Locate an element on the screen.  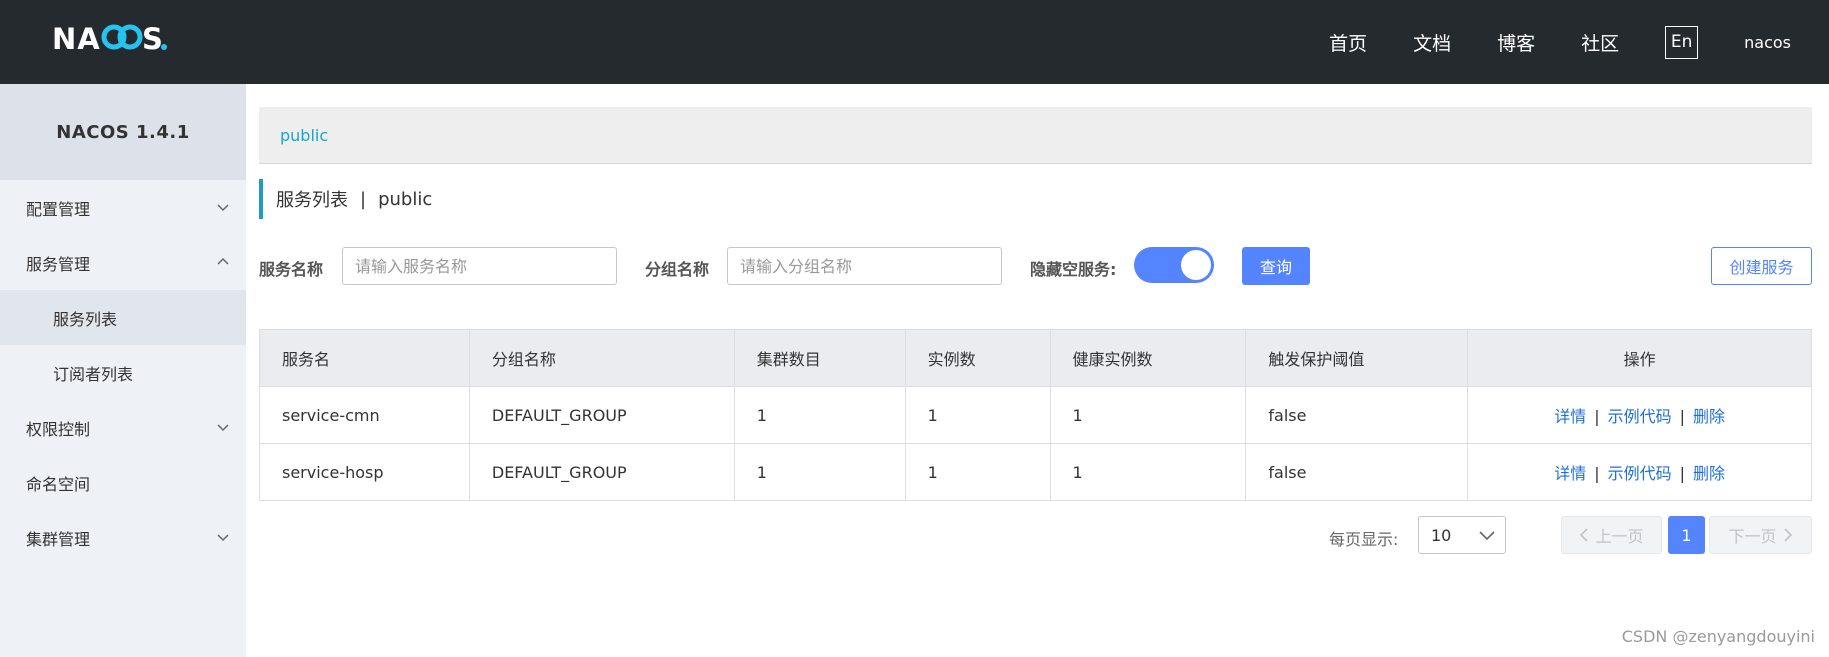
page-size-select: 10 is located at coordinates (1462, 535).